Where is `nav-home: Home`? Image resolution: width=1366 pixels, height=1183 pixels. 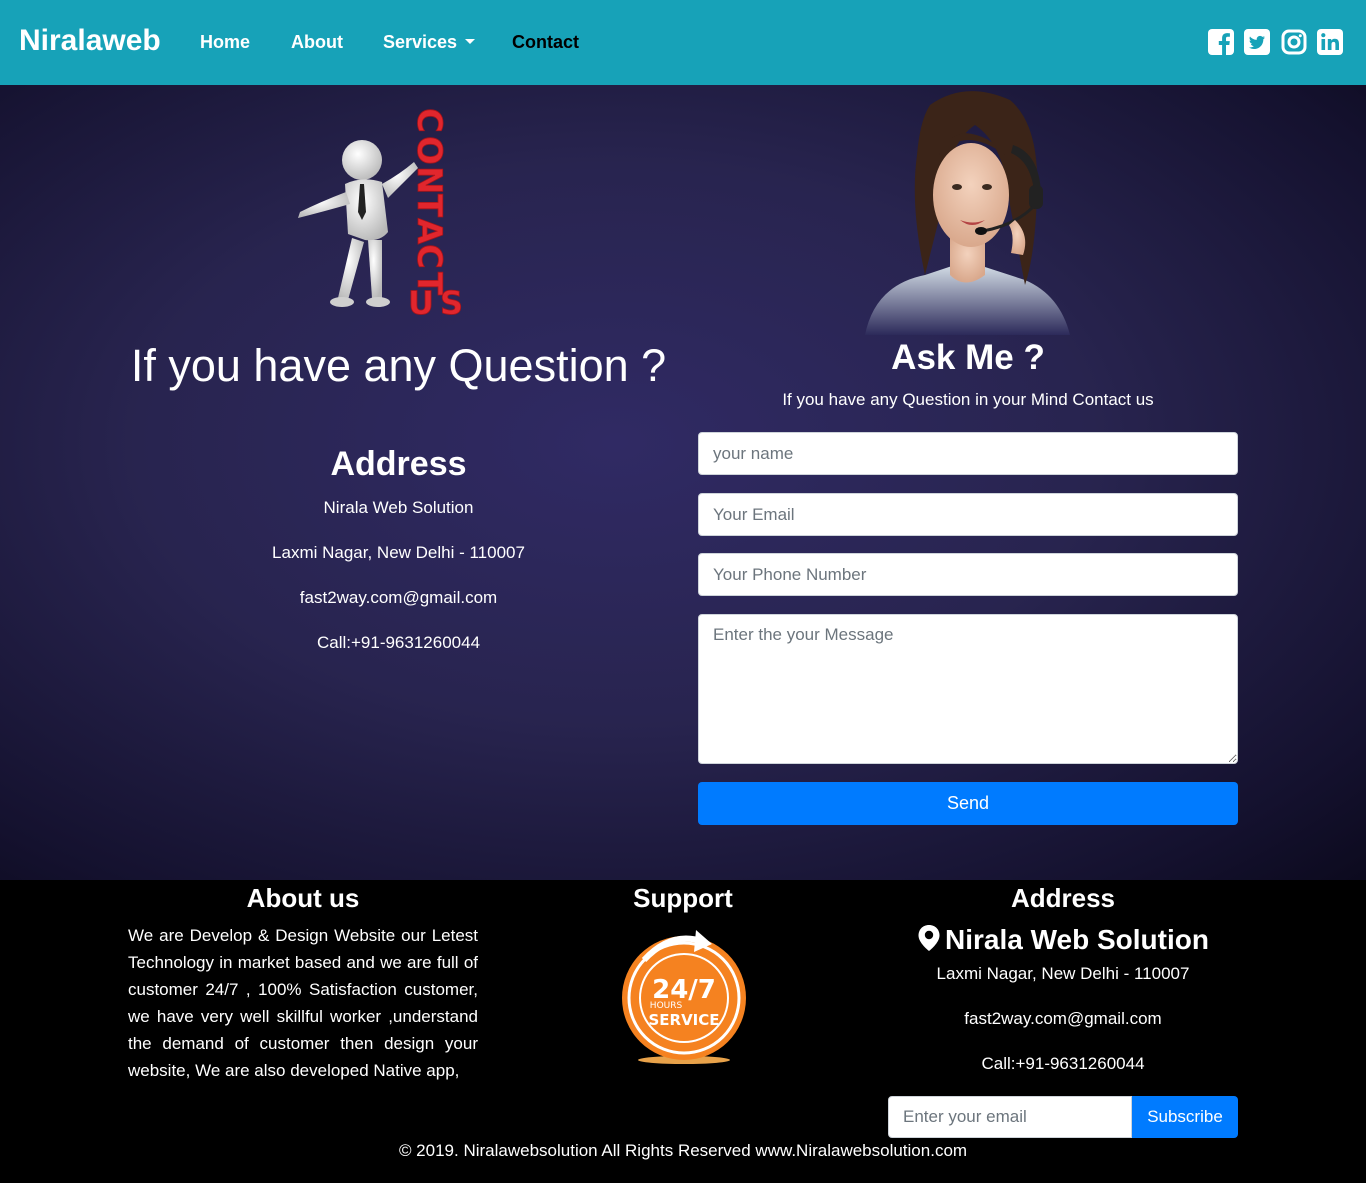
nav-home: Home is located at coordinates (225, 42).